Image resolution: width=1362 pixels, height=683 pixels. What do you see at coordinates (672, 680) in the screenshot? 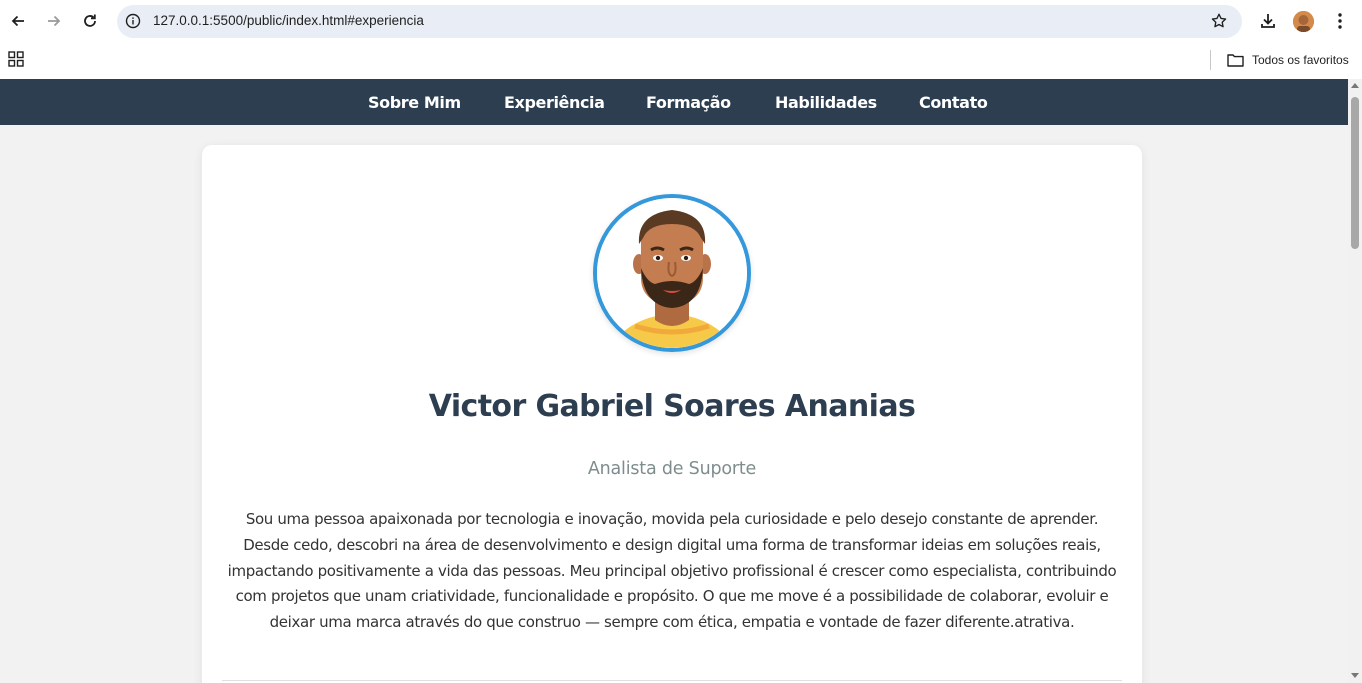
I see `section-divider` at bounding box center [672, 680].